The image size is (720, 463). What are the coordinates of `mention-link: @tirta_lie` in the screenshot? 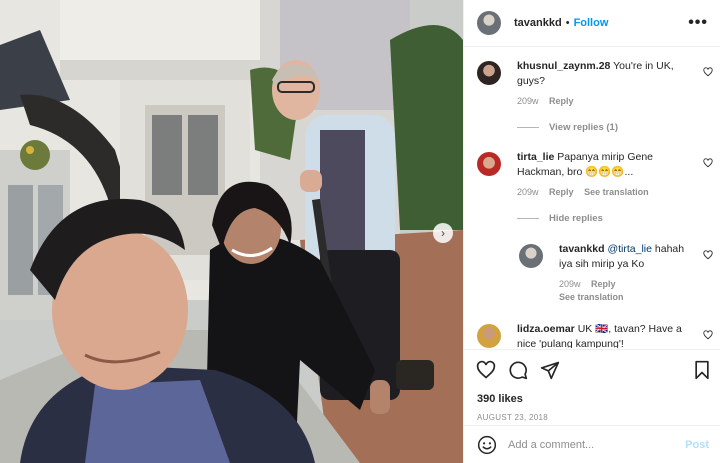 It's located at (629, 249).